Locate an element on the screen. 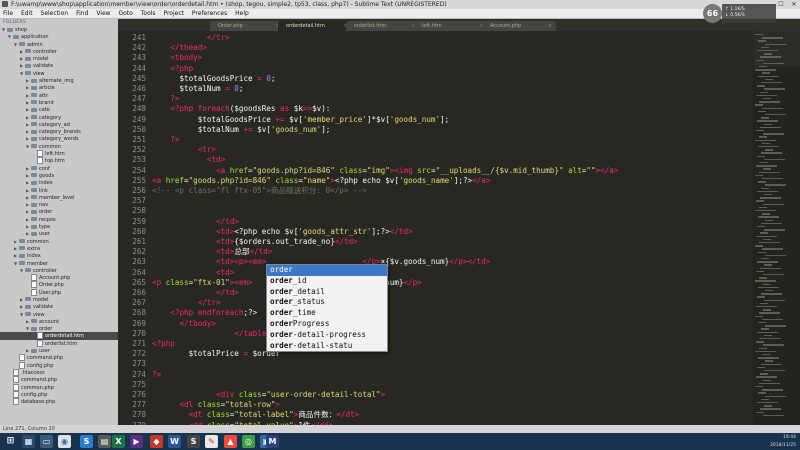  sidebar-folder: ▶ article is located at coordinates (59, 87).